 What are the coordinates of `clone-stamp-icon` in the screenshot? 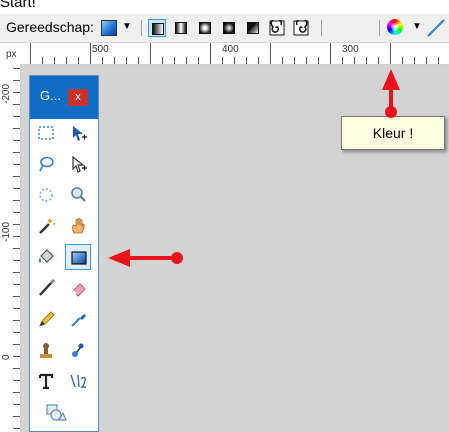 It's located at (46, 350).